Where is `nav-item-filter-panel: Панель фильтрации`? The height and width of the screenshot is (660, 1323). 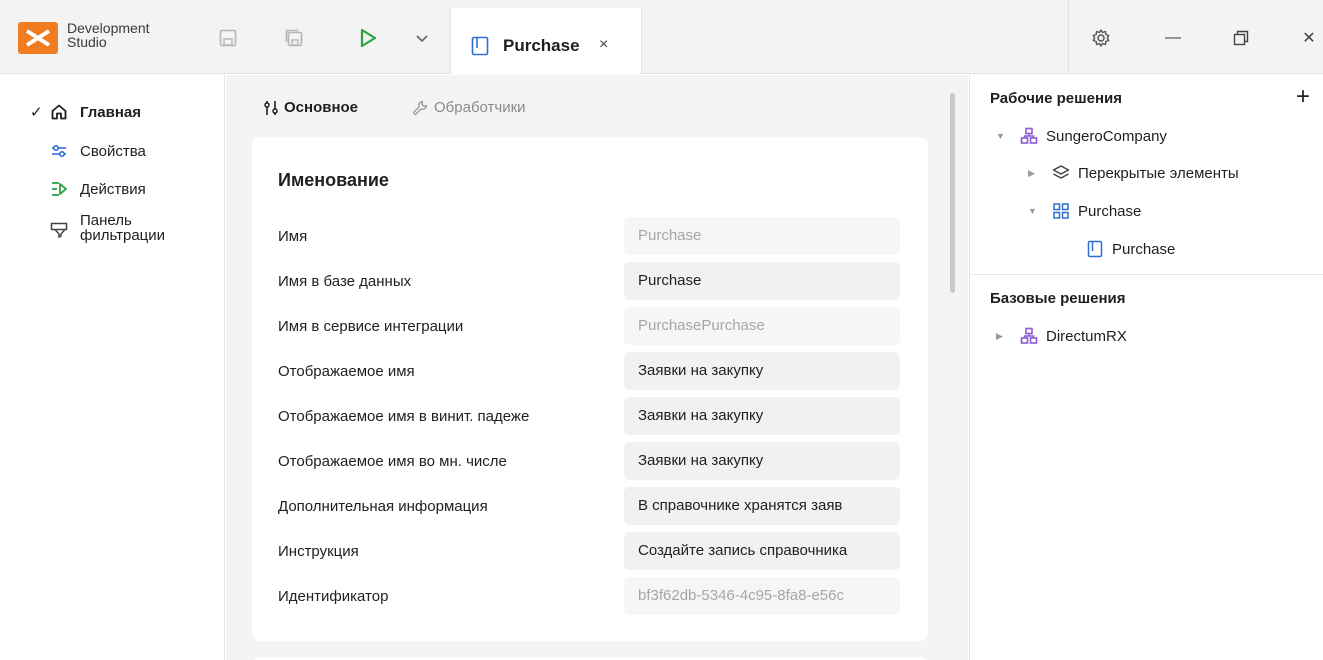
nav-item-filter-panel: Панель фильтрации is located at coordinates (97, 228).